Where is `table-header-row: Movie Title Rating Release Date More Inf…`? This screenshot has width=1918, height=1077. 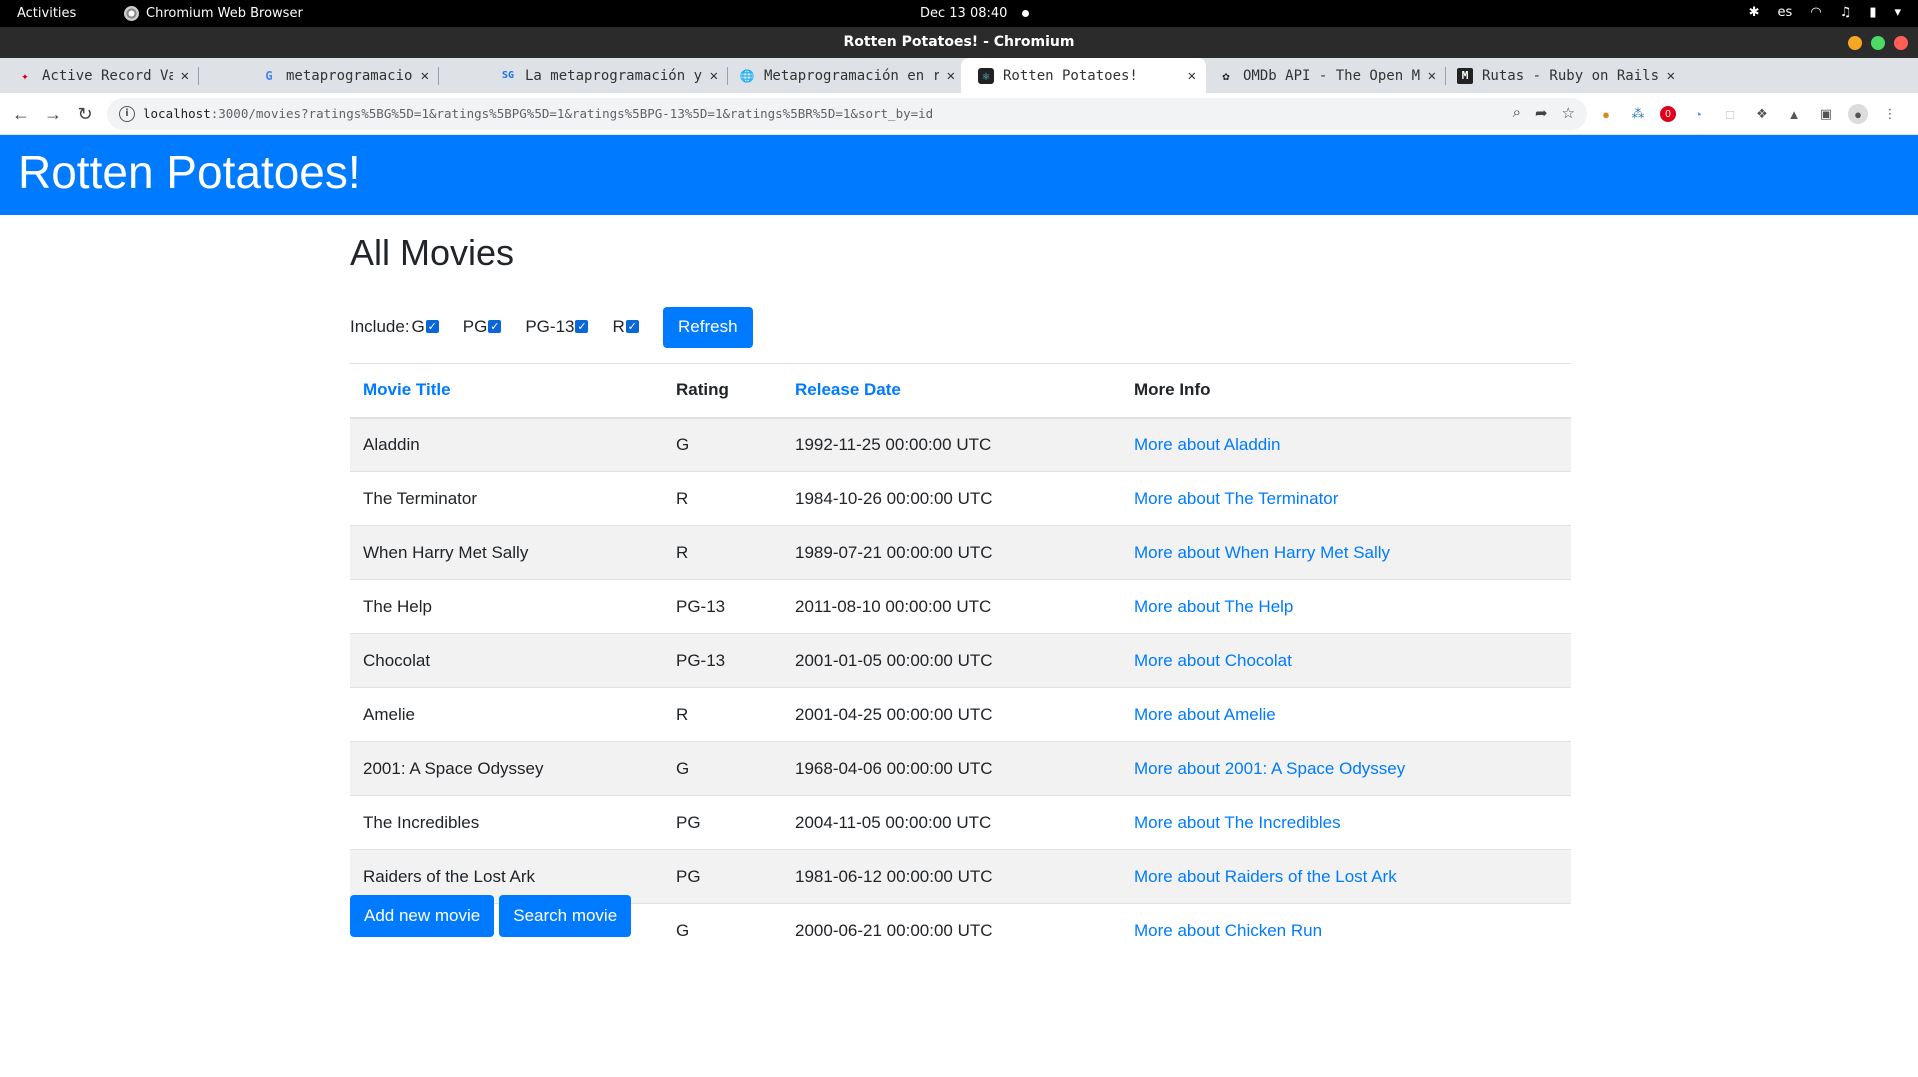 table-header-row: Movie Title Rating Release Date More Inf… is located at coordinates (960, 391).